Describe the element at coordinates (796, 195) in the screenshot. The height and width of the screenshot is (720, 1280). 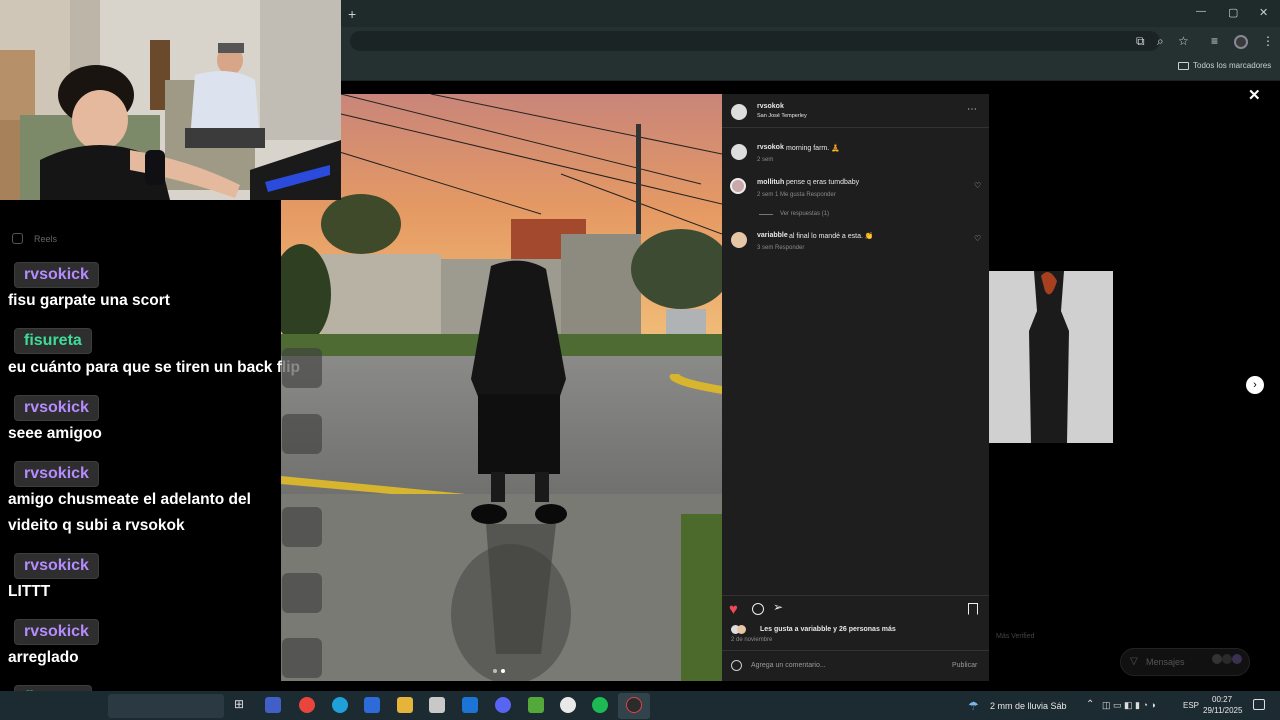
I see `comment-meta: 2 sem 1 Me gusta Responder` at that location.